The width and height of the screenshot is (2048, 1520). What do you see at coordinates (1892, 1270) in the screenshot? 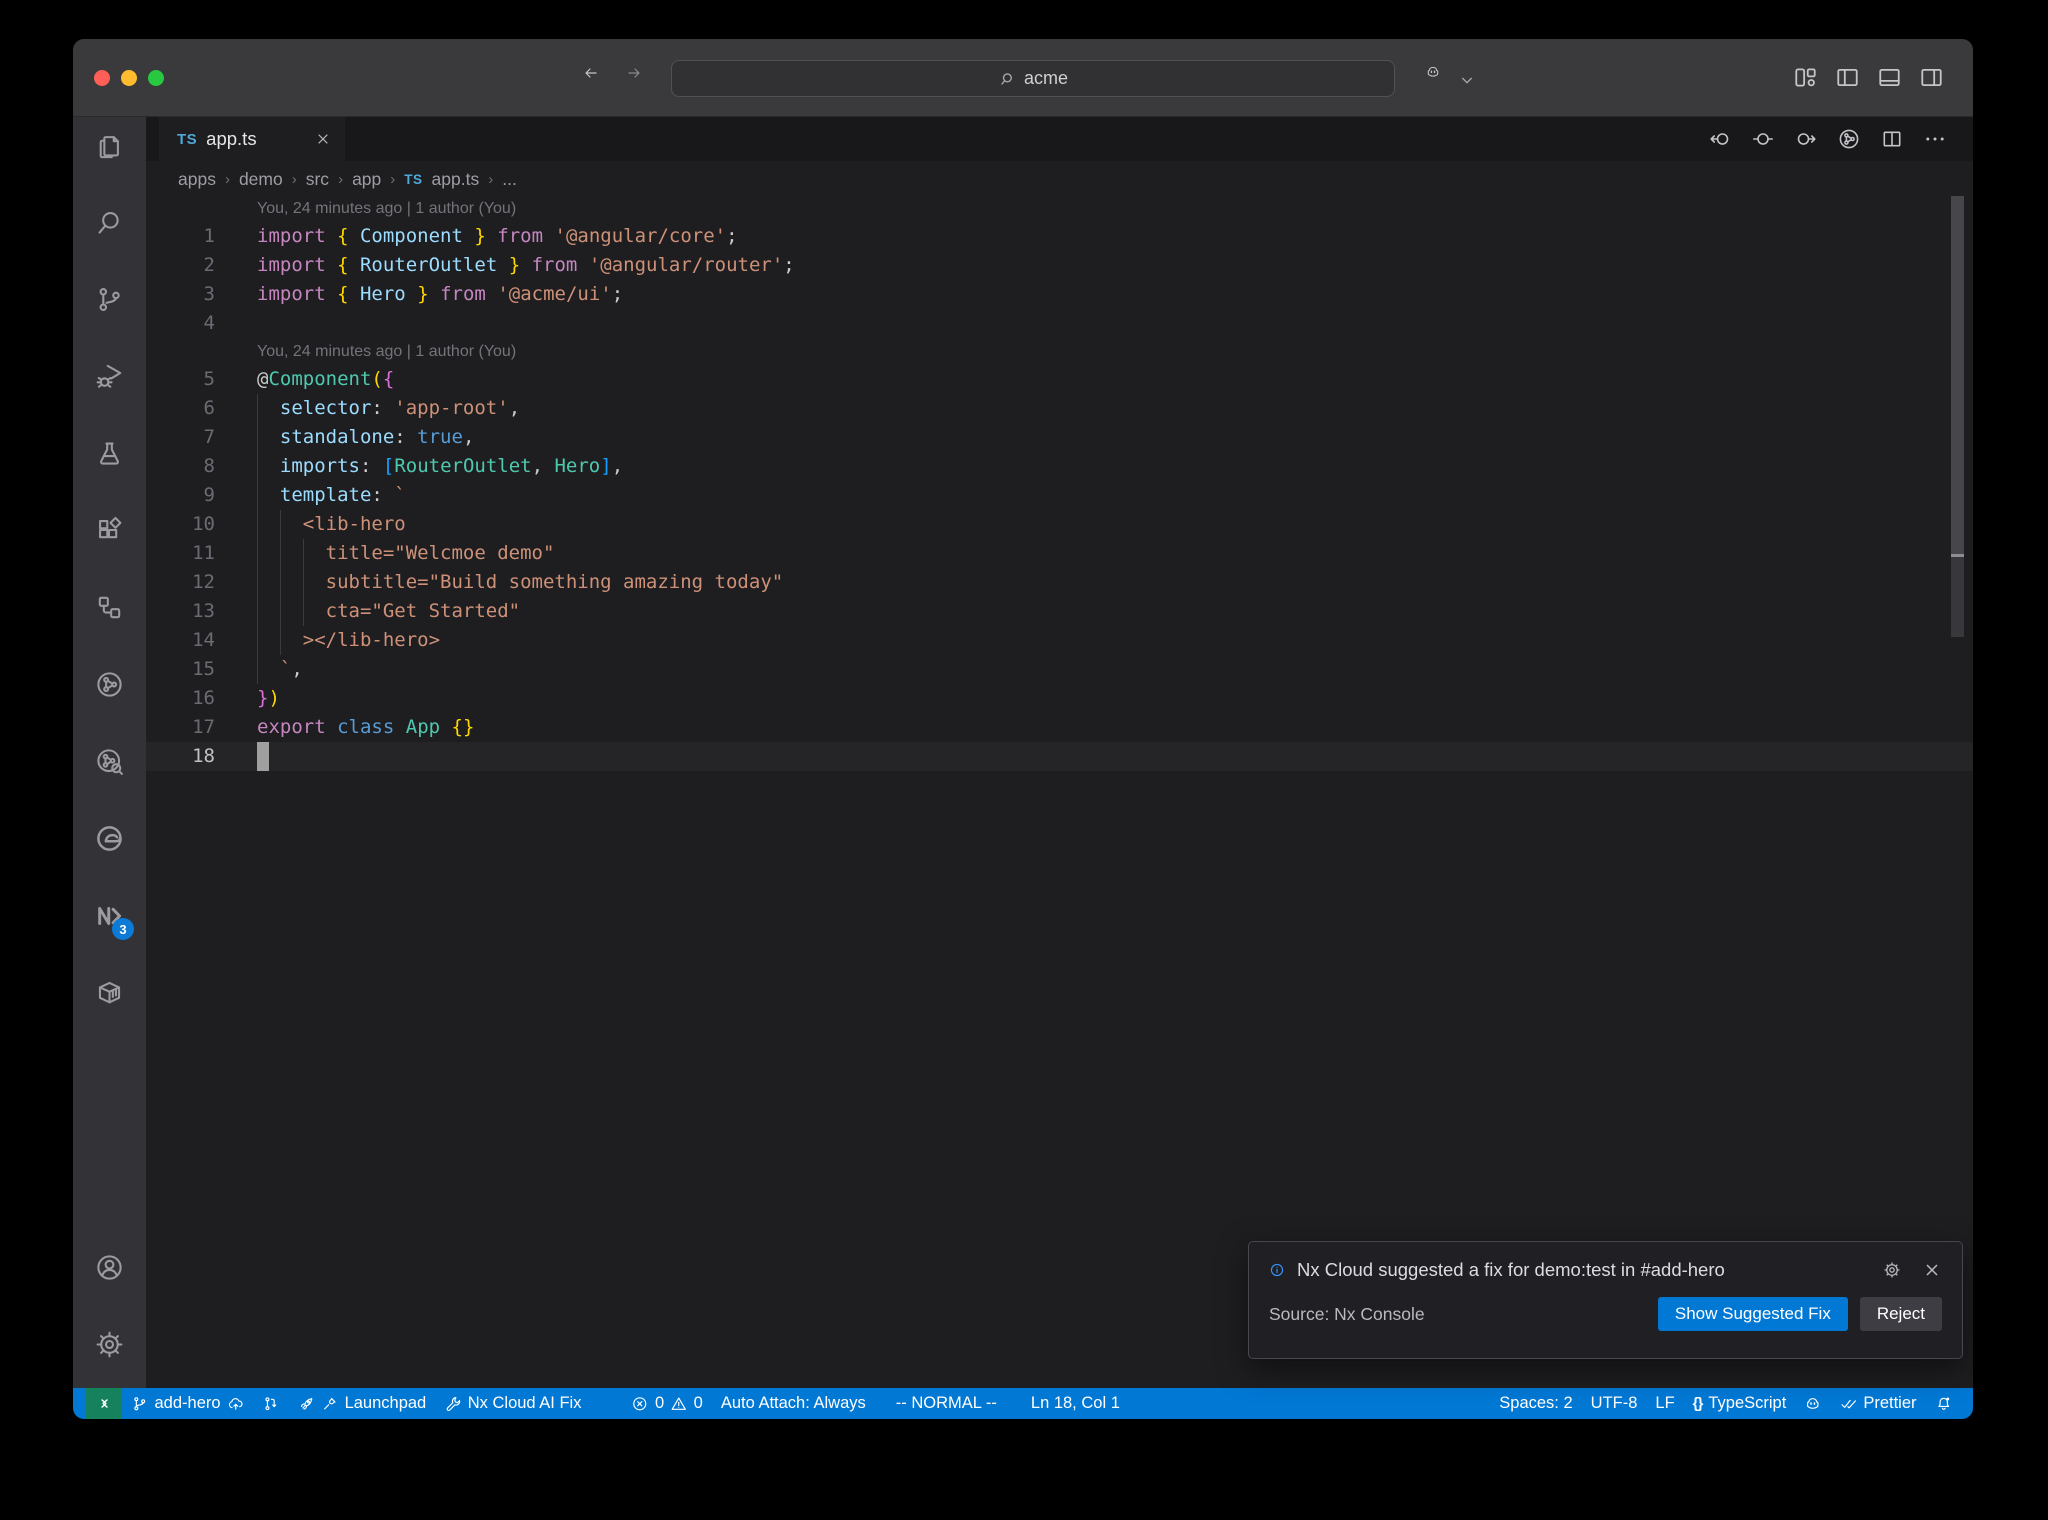
I see `notification-settings-gear-icon` at bounding box center [1892, 1270].